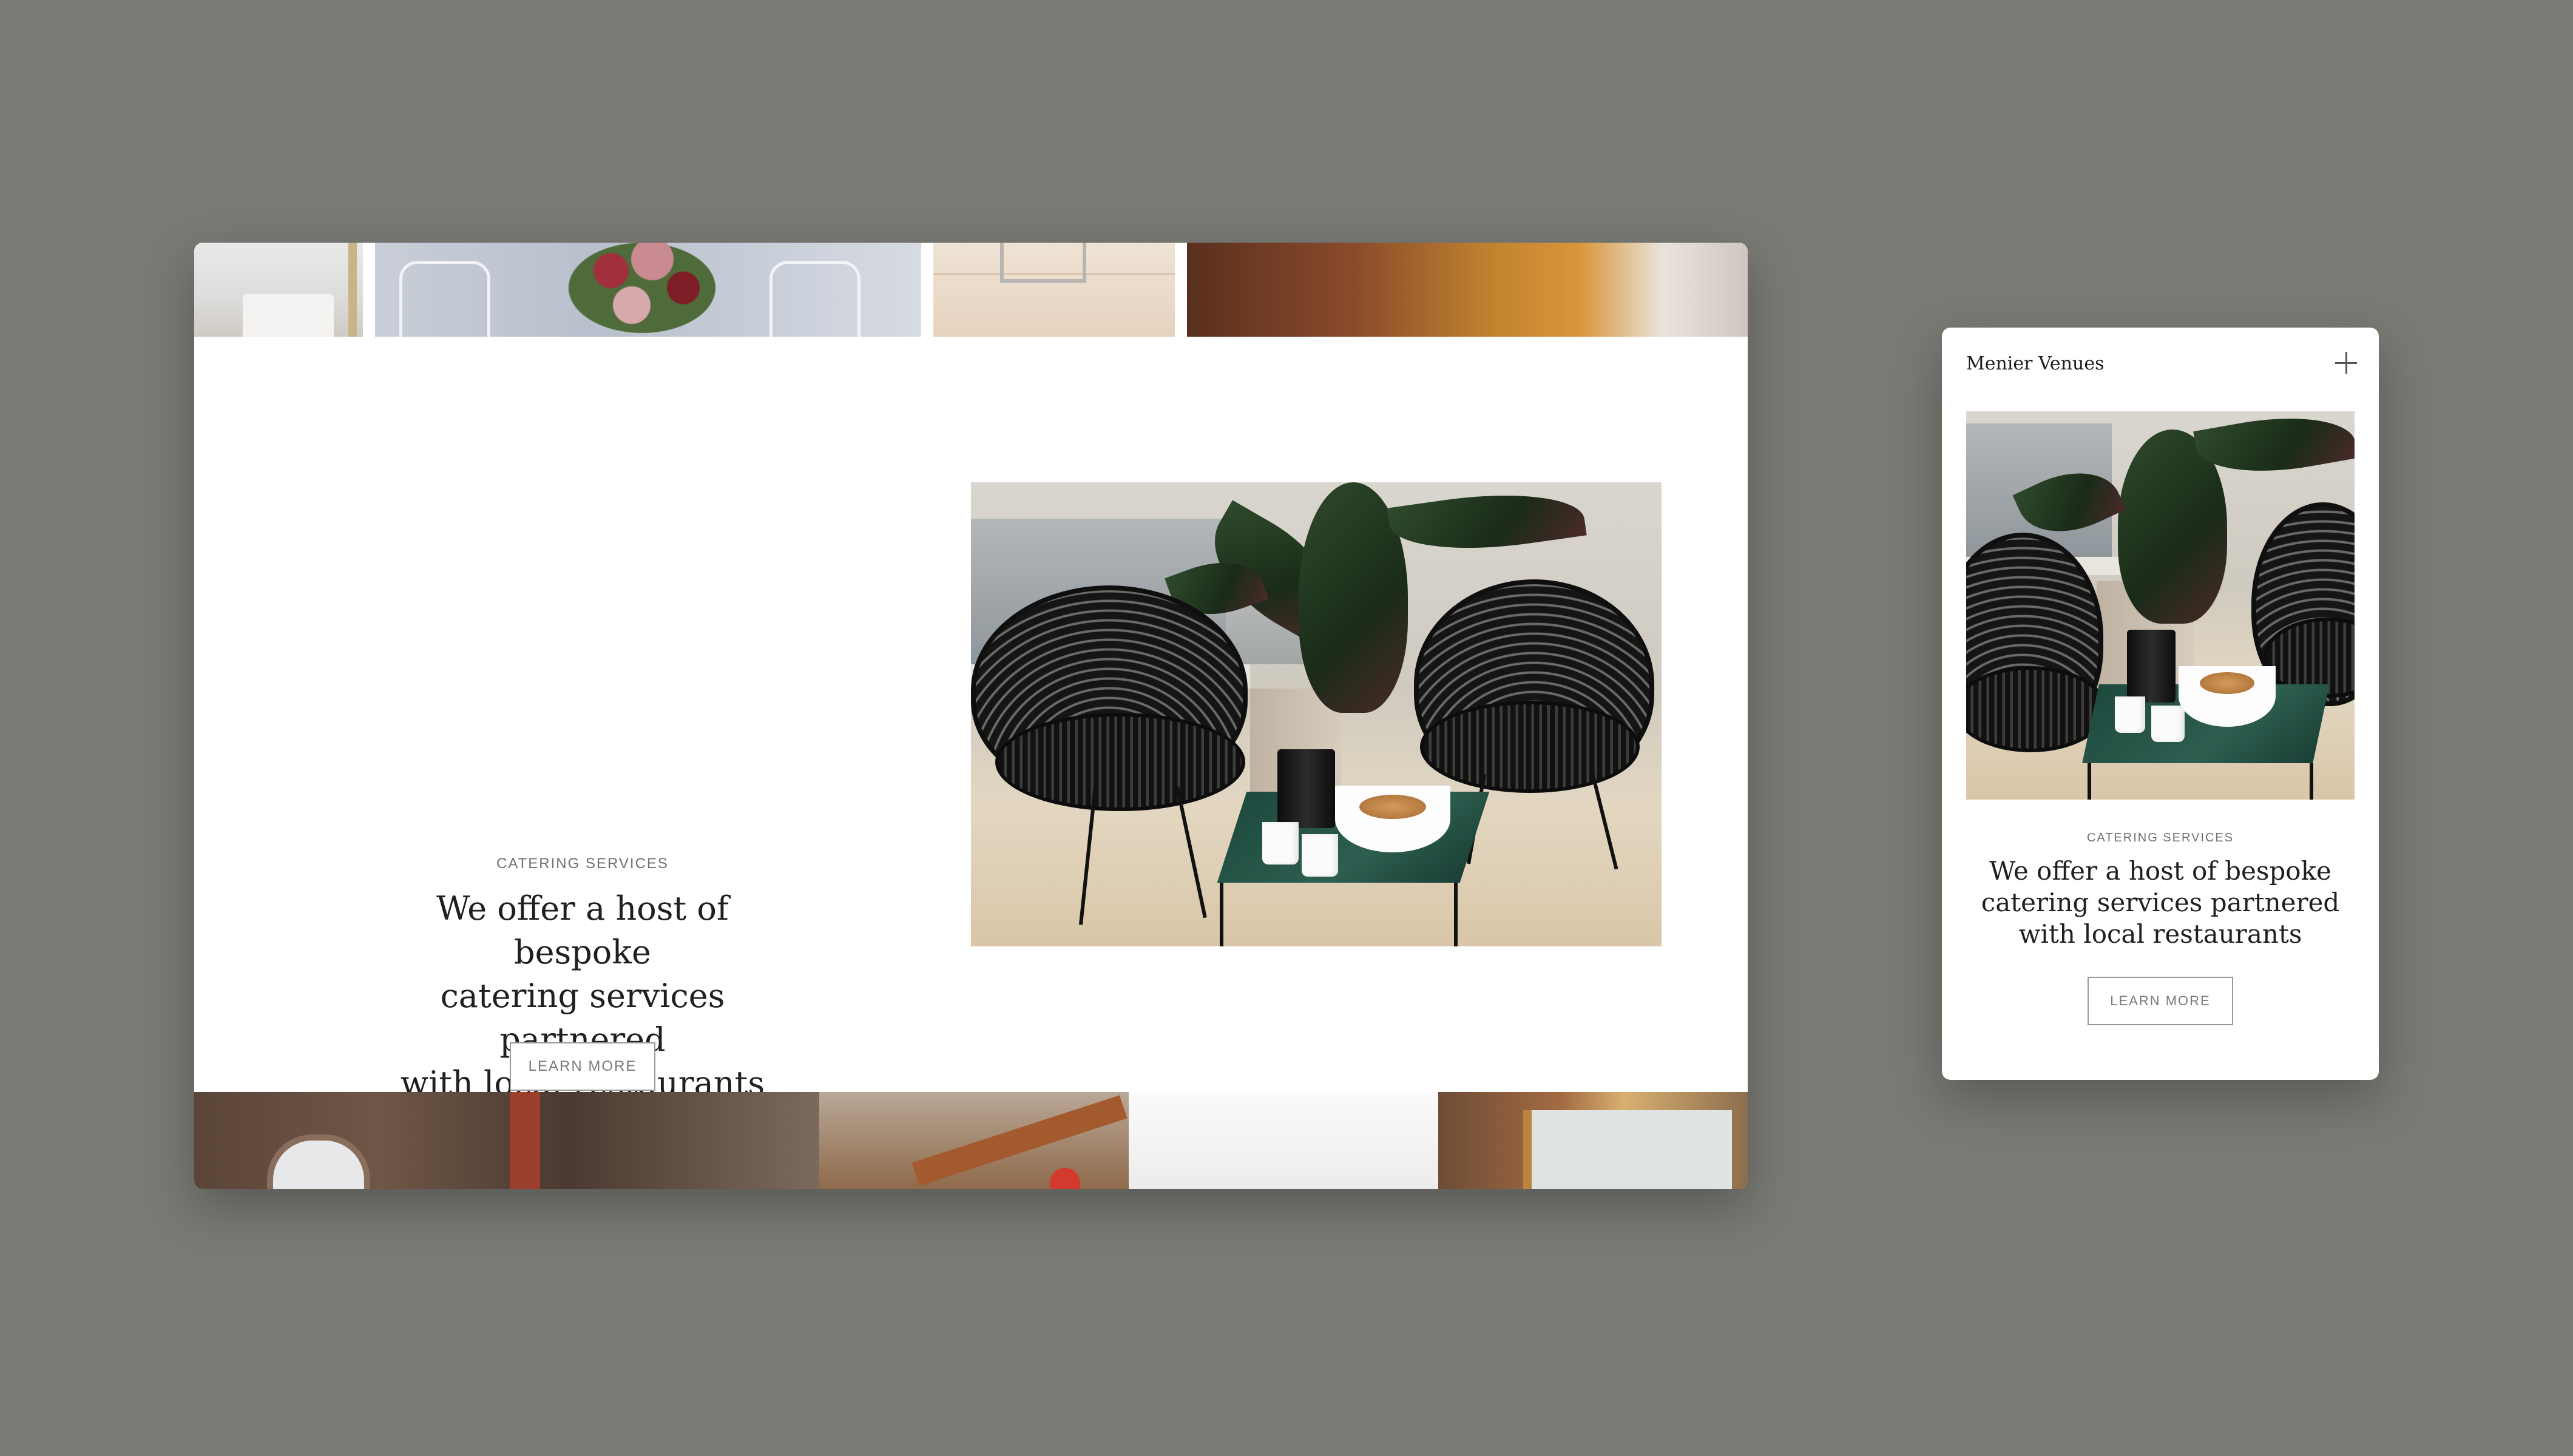  Describe the element at coordinates (2035, 364) in the screenshot. I see `brand-logo: Menier Venues` at that location.